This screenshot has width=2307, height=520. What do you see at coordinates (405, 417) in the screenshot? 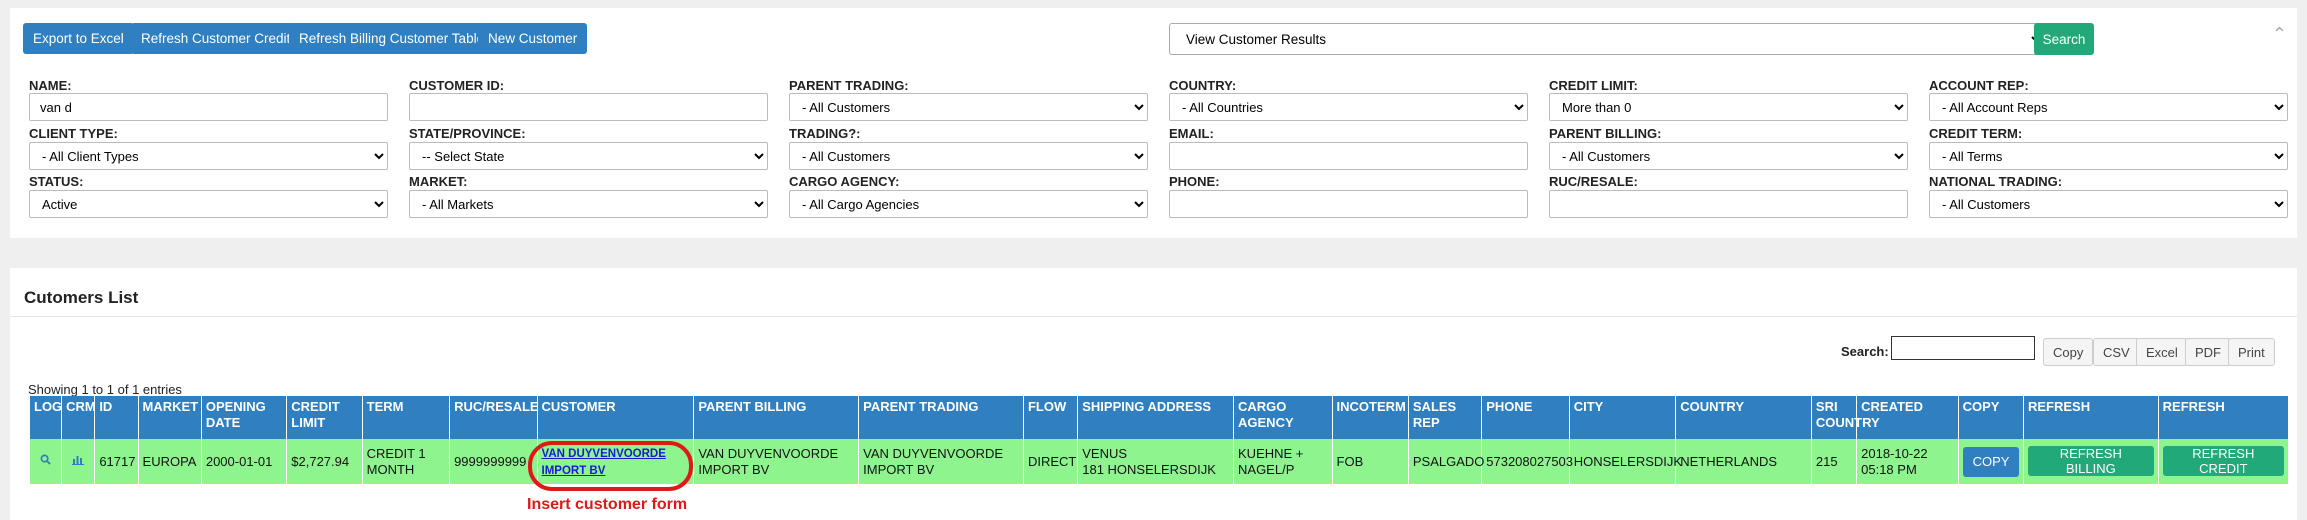
I see `header-term: TERM` at bounding box center [405, 417].